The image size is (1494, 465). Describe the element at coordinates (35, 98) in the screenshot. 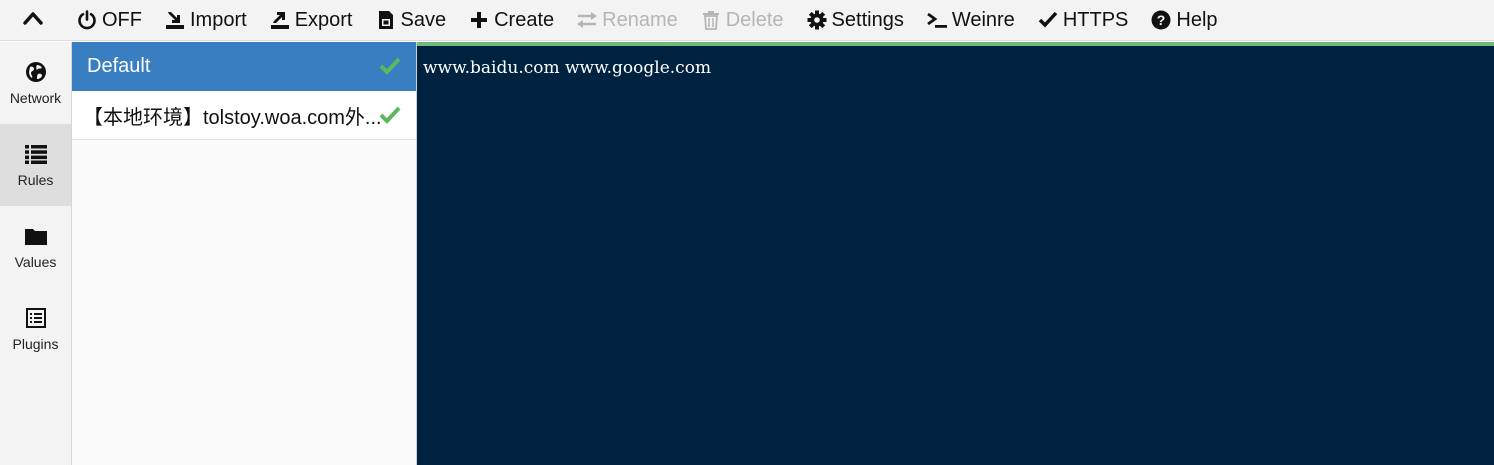

I see `nav-item-network-label: Network` at that location.